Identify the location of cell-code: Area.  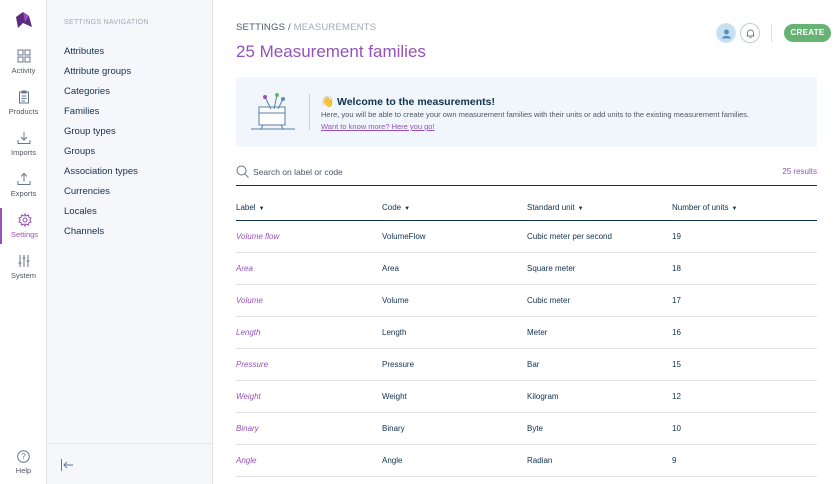
(454, 268).